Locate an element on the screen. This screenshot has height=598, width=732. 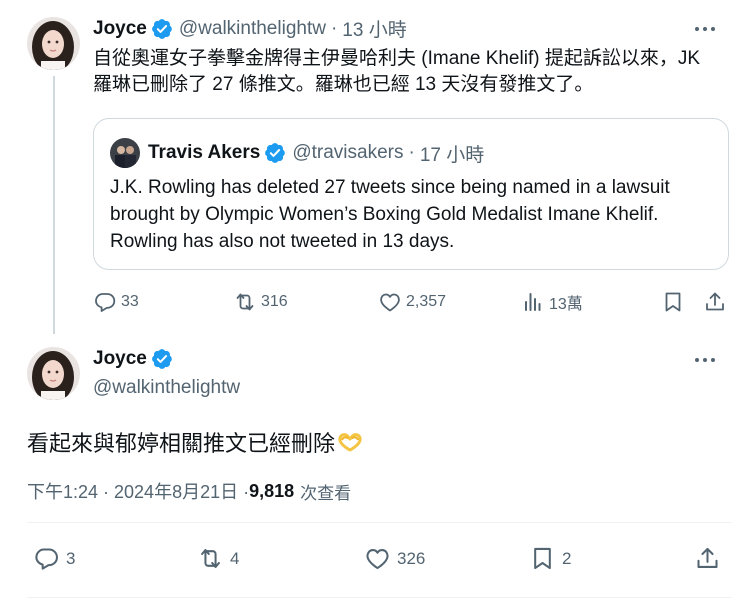
bookmark-button is located at coordinates (675, 302).